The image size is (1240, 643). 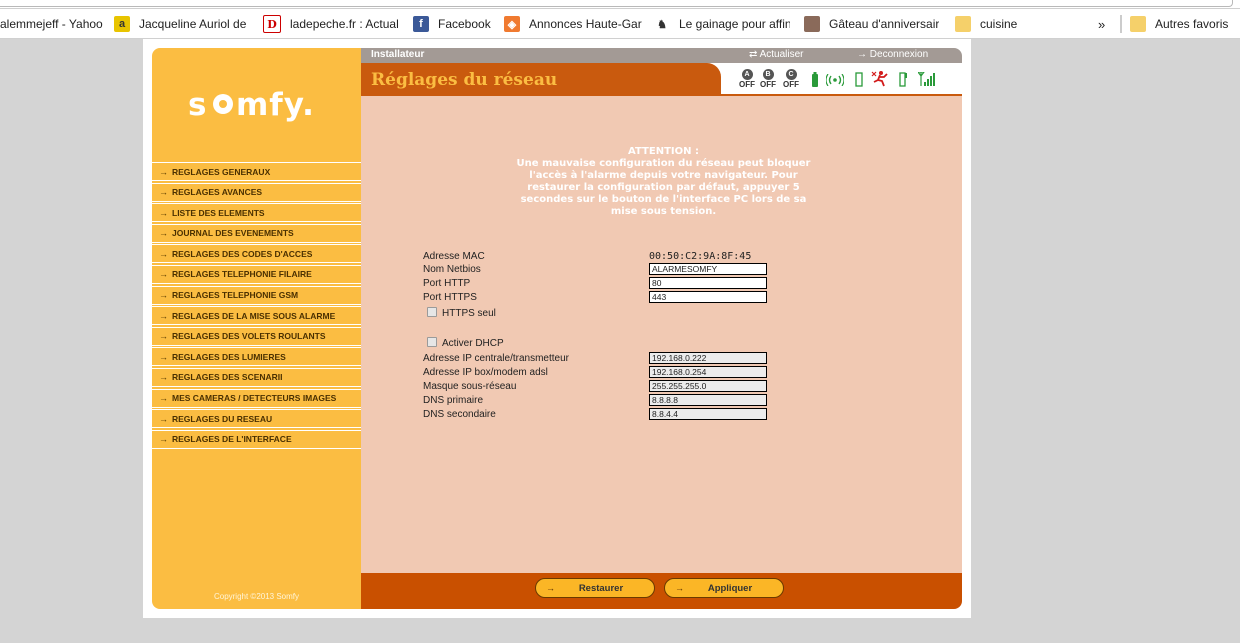 I want to click on dhcp-checkbox, so click(x=432, y=342).